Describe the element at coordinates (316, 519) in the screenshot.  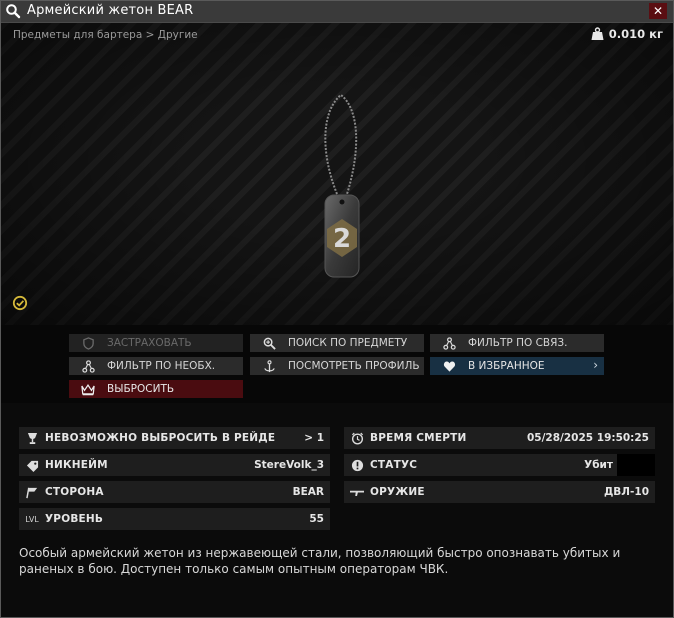
I see `stat-value: 55` at that location.